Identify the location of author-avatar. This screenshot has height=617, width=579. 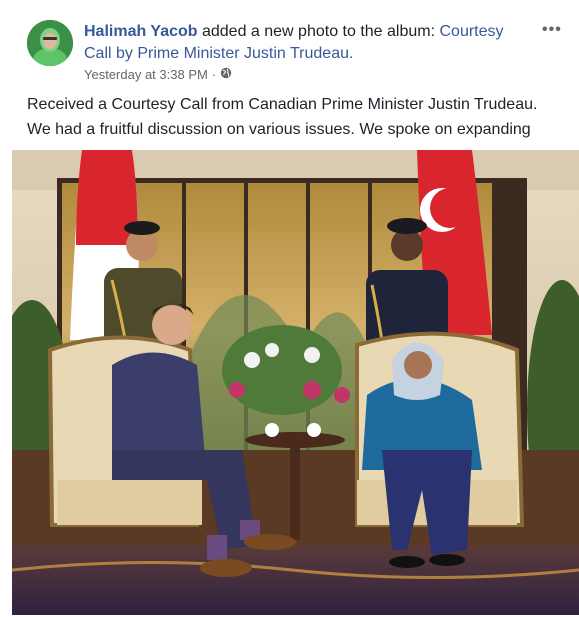
(50, 43).